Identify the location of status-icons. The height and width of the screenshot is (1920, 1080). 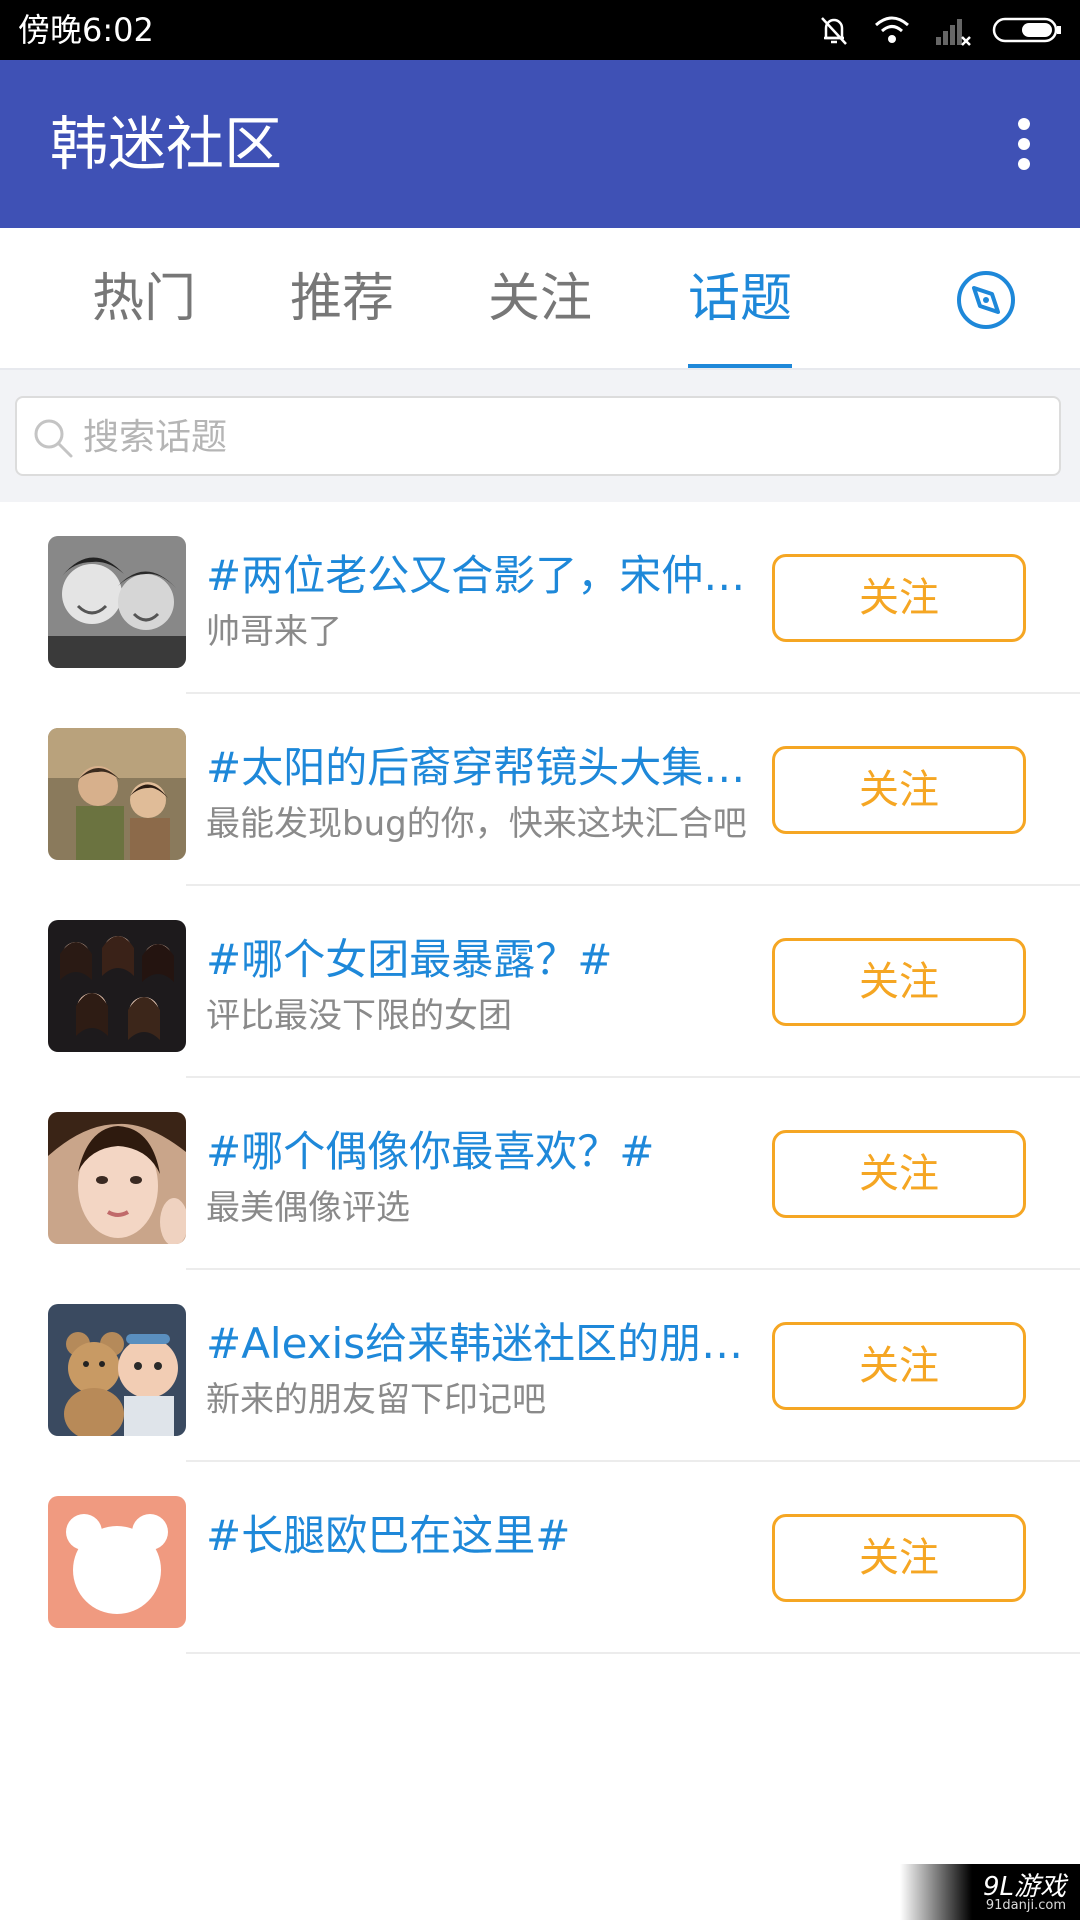
(940, 30).